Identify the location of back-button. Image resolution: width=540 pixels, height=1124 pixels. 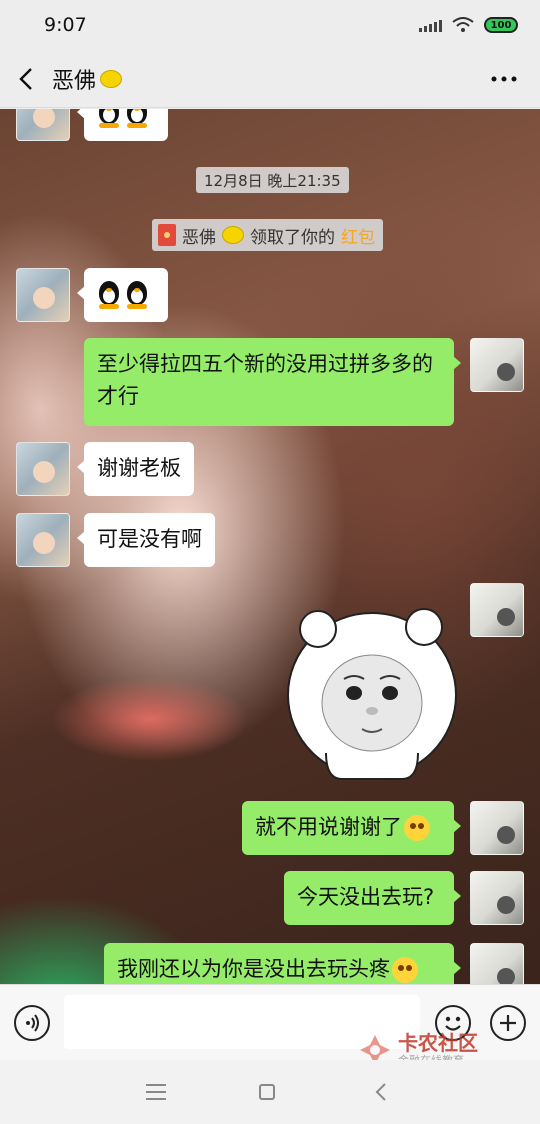
(26, 79).